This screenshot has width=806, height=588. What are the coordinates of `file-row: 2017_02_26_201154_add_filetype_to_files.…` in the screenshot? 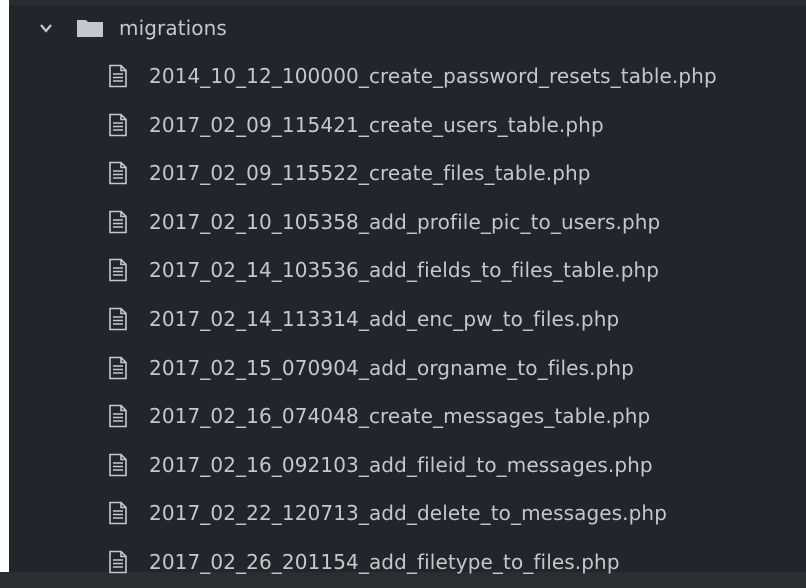 It's located at (407, 563).